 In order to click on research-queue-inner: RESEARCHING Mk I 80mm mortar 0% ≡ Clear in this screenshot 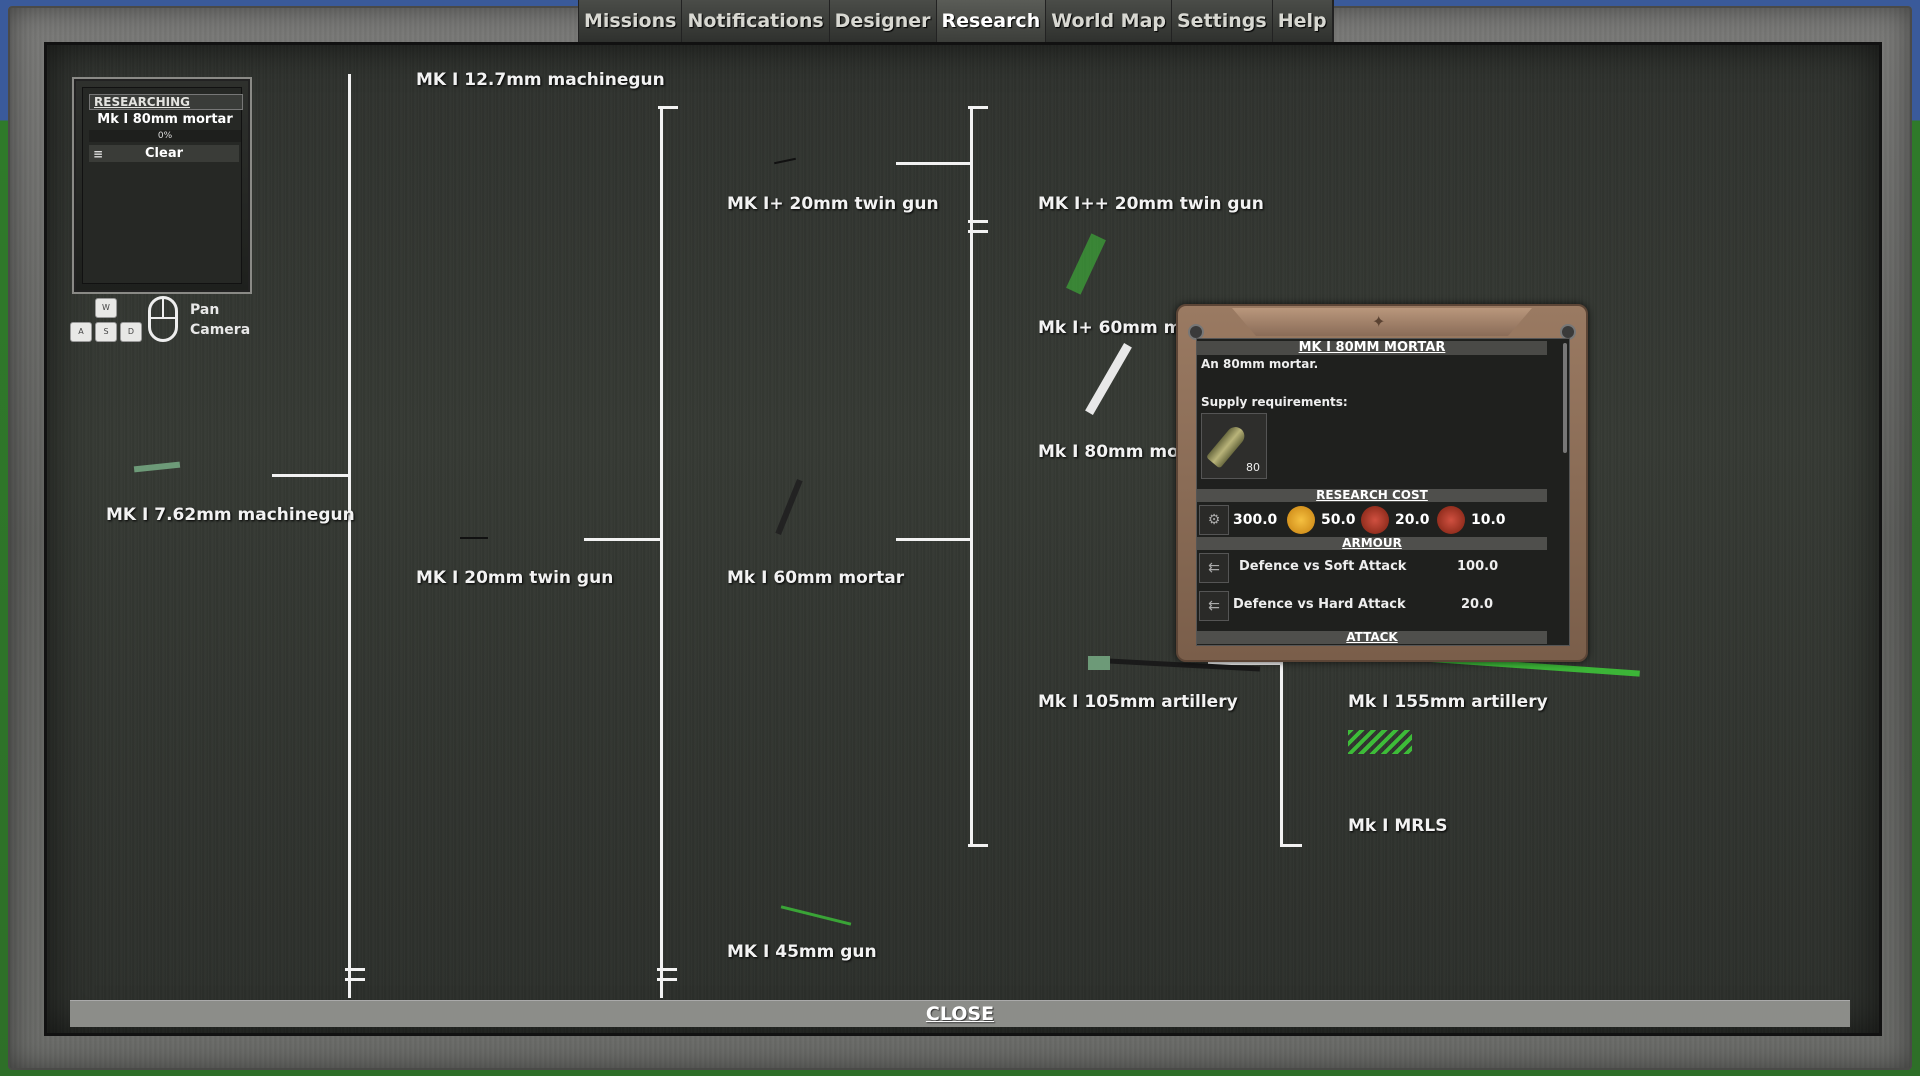, I will do `click(162, 185)`.